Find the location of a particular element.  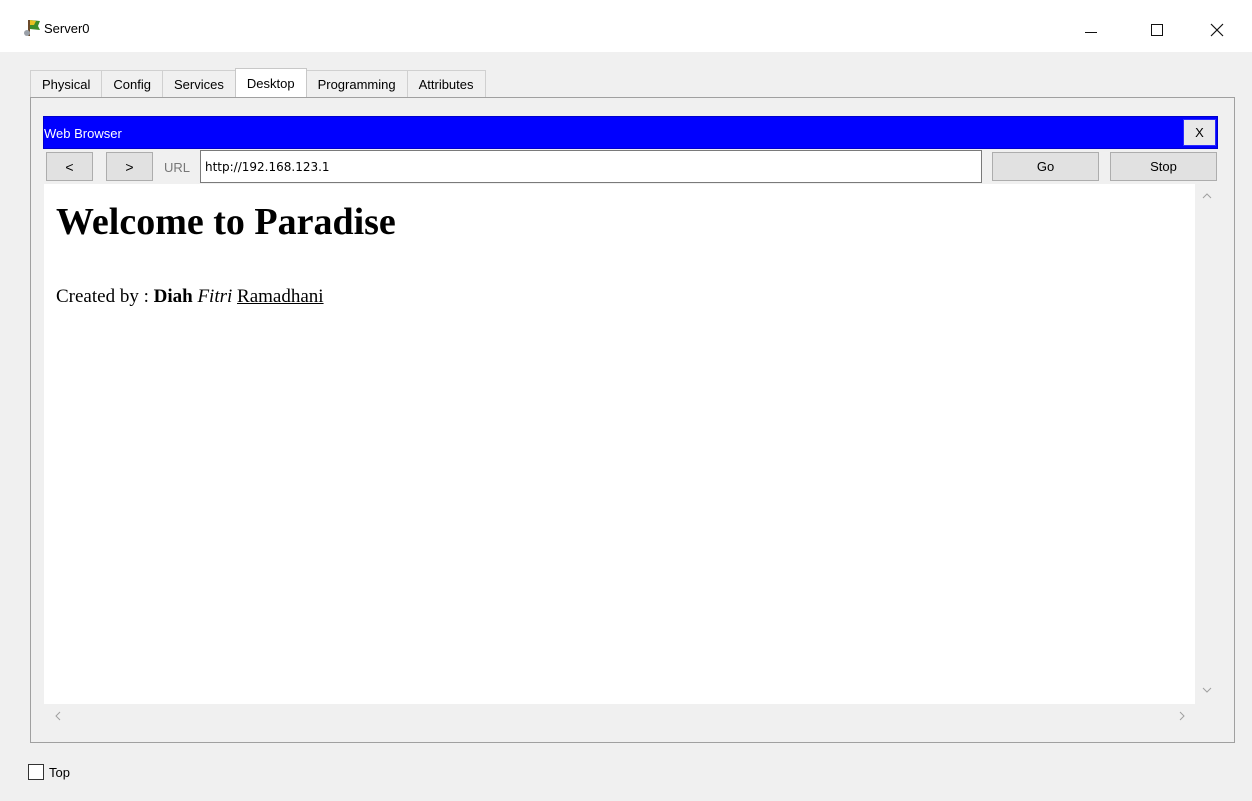

page-heading: Welcome to Paradise is located at coordinates (226, 222).